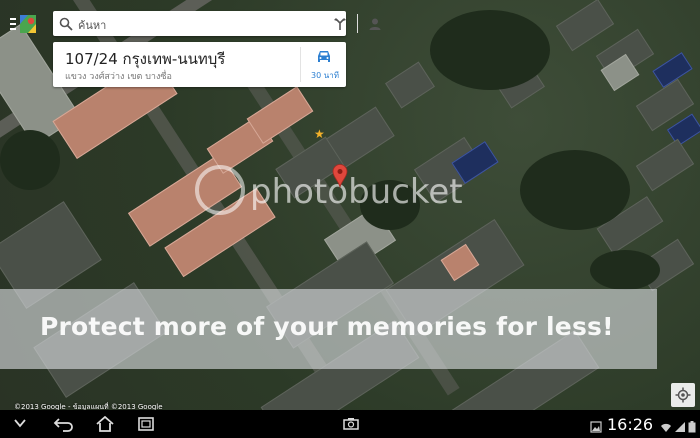 The width and height of the screenshot is (700, 438). What do you see at coordinates (340, 176) in the screenshot?
I see `location-pin-icon` at bounding box center [340, 176].